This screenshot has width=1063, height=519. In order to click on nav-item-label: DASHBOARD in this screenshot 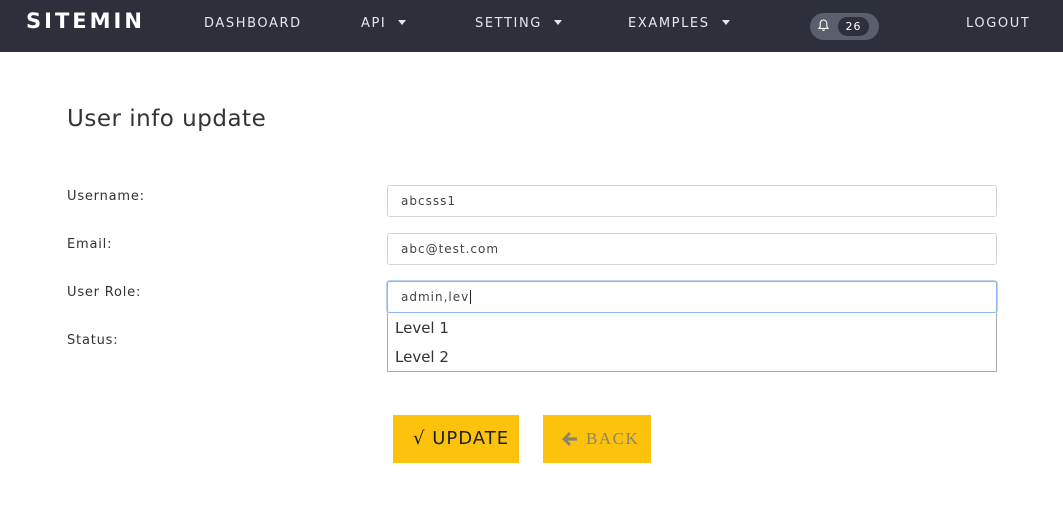, I will do `click(253, 23)`.